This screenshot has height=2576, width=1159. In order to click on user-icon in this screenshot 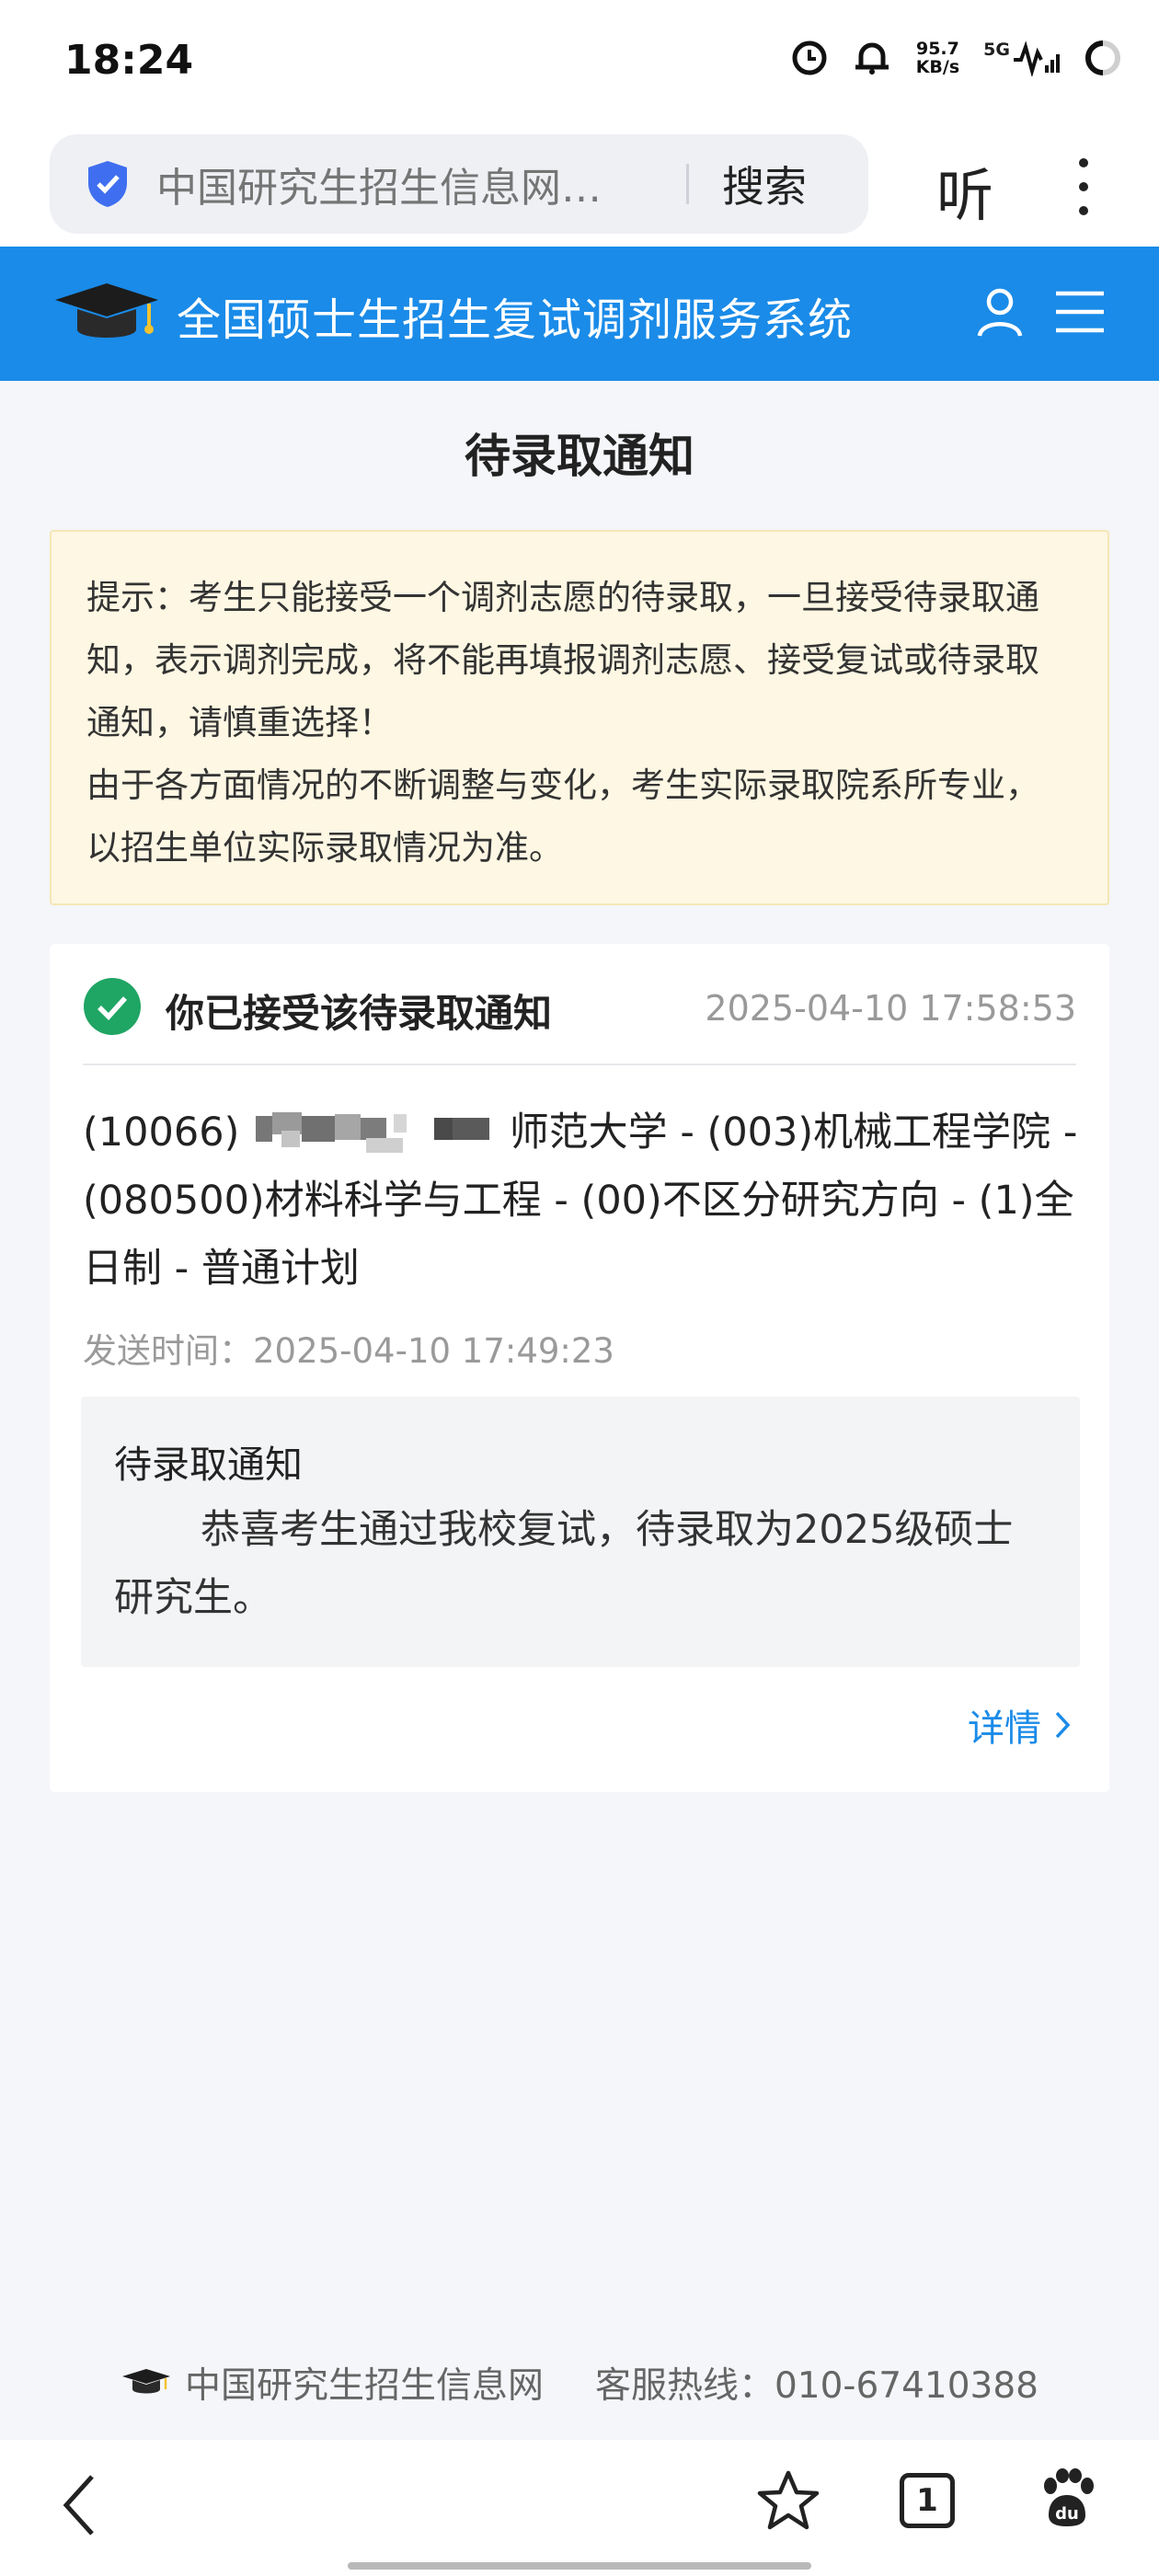, I will do `click(1000, 313)`.